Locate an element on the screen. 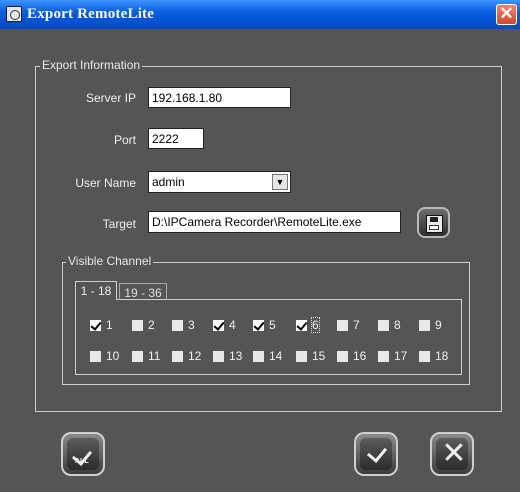 The image size is (520, 492). close-window-button: ✕ is located at coordinates (506, 14).